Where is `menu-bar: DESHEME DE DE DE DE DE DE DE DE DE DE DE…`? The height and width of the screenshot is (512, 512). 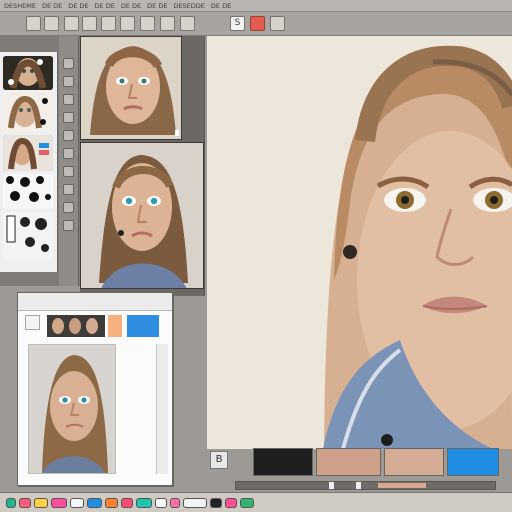 menu-bar: DESHEME DE DE DE DE DE DE DE DE DE DE DE… is located at coordinates (256, 6).